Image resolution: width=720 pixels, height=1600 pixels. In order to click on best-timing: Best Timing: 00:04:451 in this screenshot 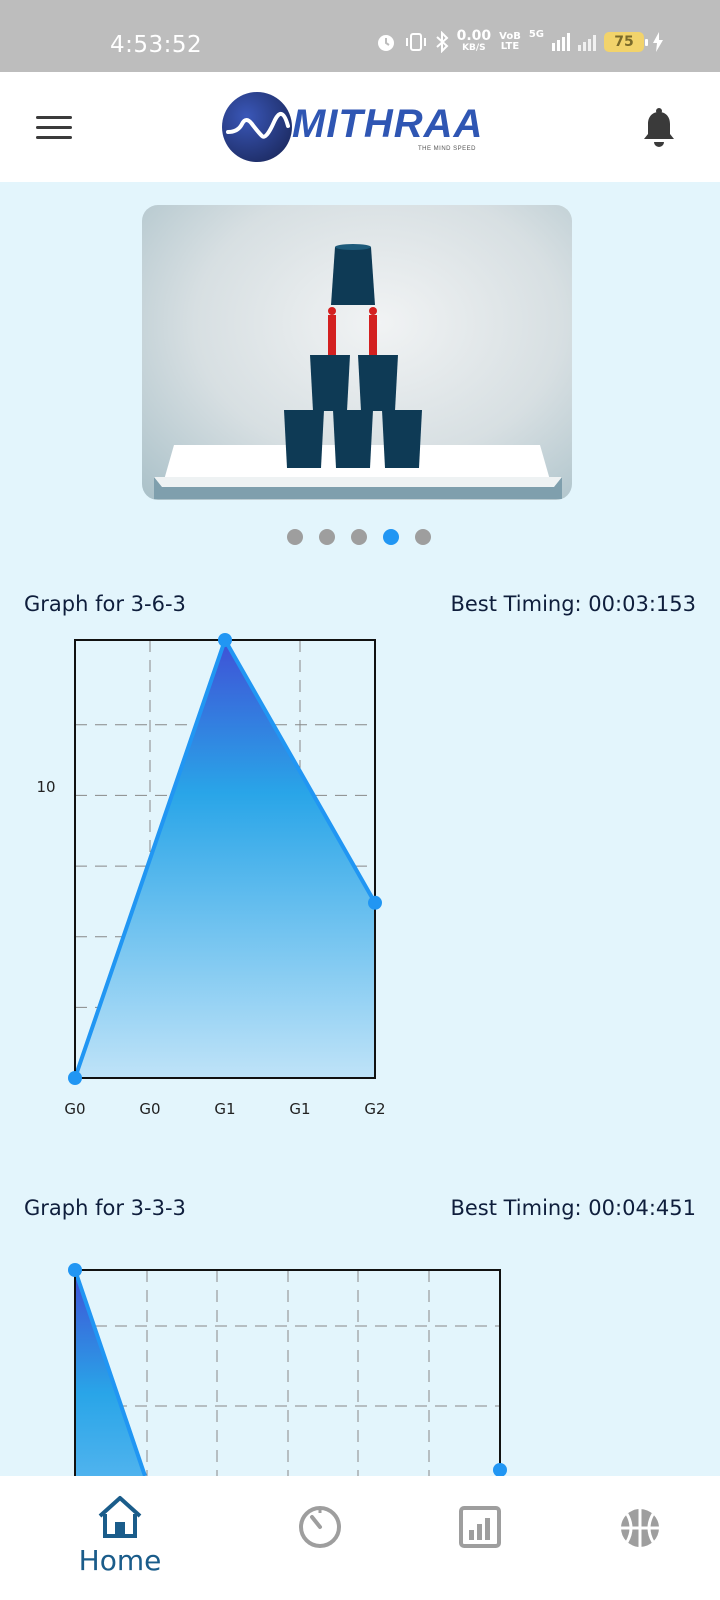, I will do `click(573, 1208)`.